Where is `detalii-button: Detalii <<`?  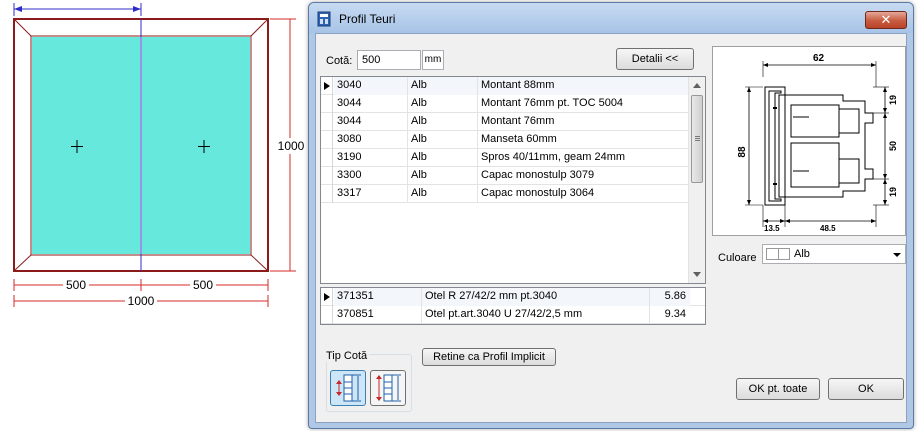 detalii-button: Detalii << is located at coordinates (655, 59).